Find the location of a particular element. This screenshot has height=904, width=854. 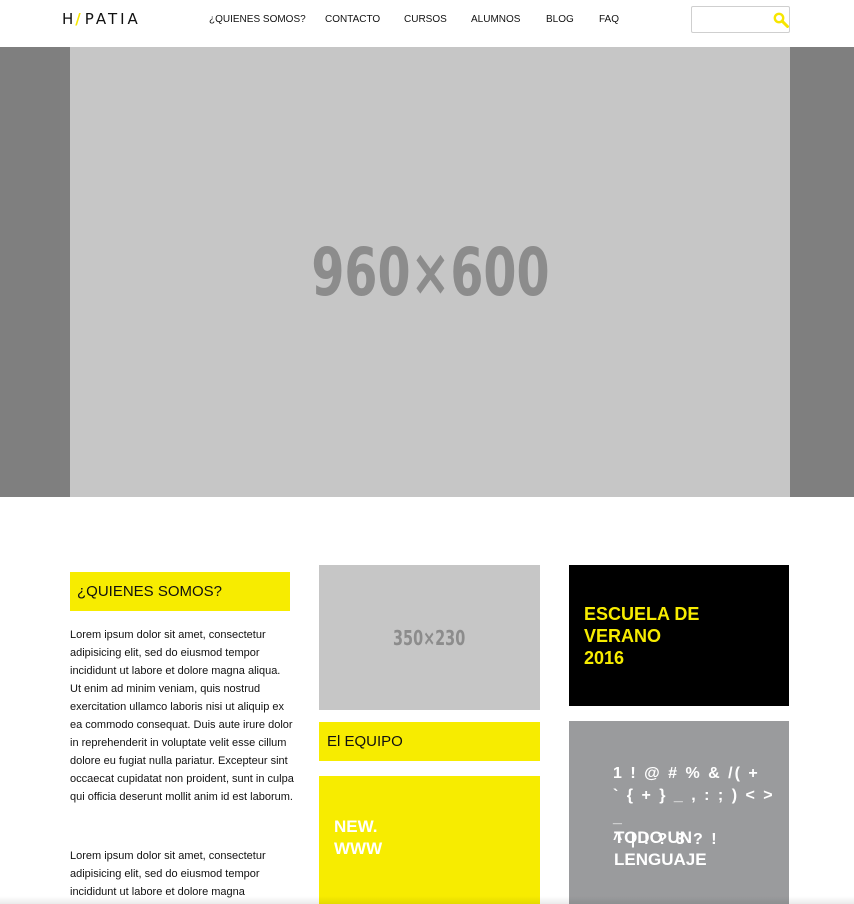

el-equipo-label: El EQUIPO is located at coordinates (365, 741).